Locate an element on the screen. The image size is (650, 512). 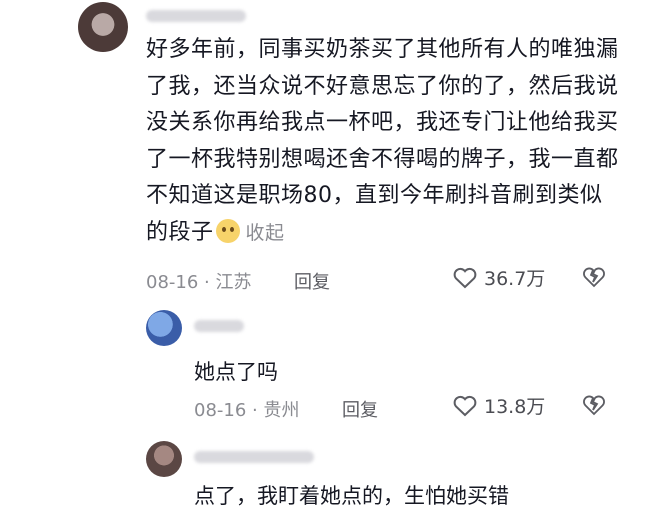
like-button: 36.7万 is located at coordinates (498, 277).